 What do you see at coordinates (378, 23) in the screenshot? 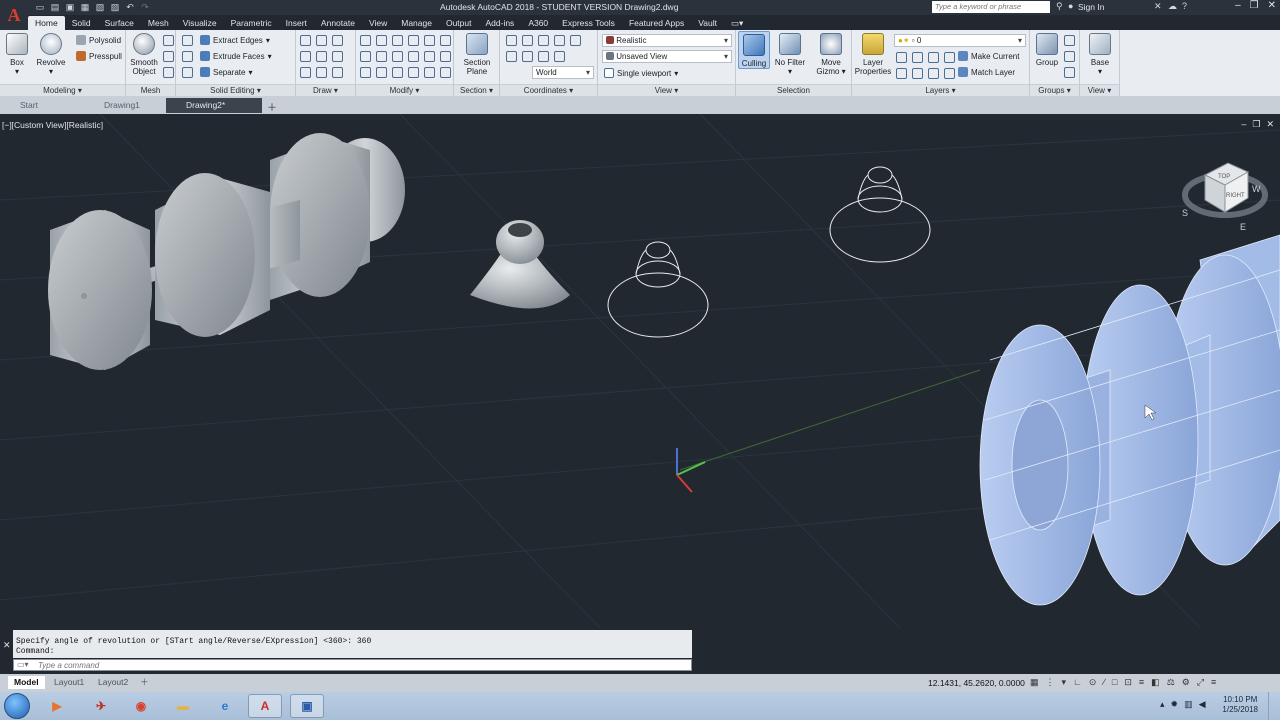
I see `tab-view: View` at bounding box center [378, 23].